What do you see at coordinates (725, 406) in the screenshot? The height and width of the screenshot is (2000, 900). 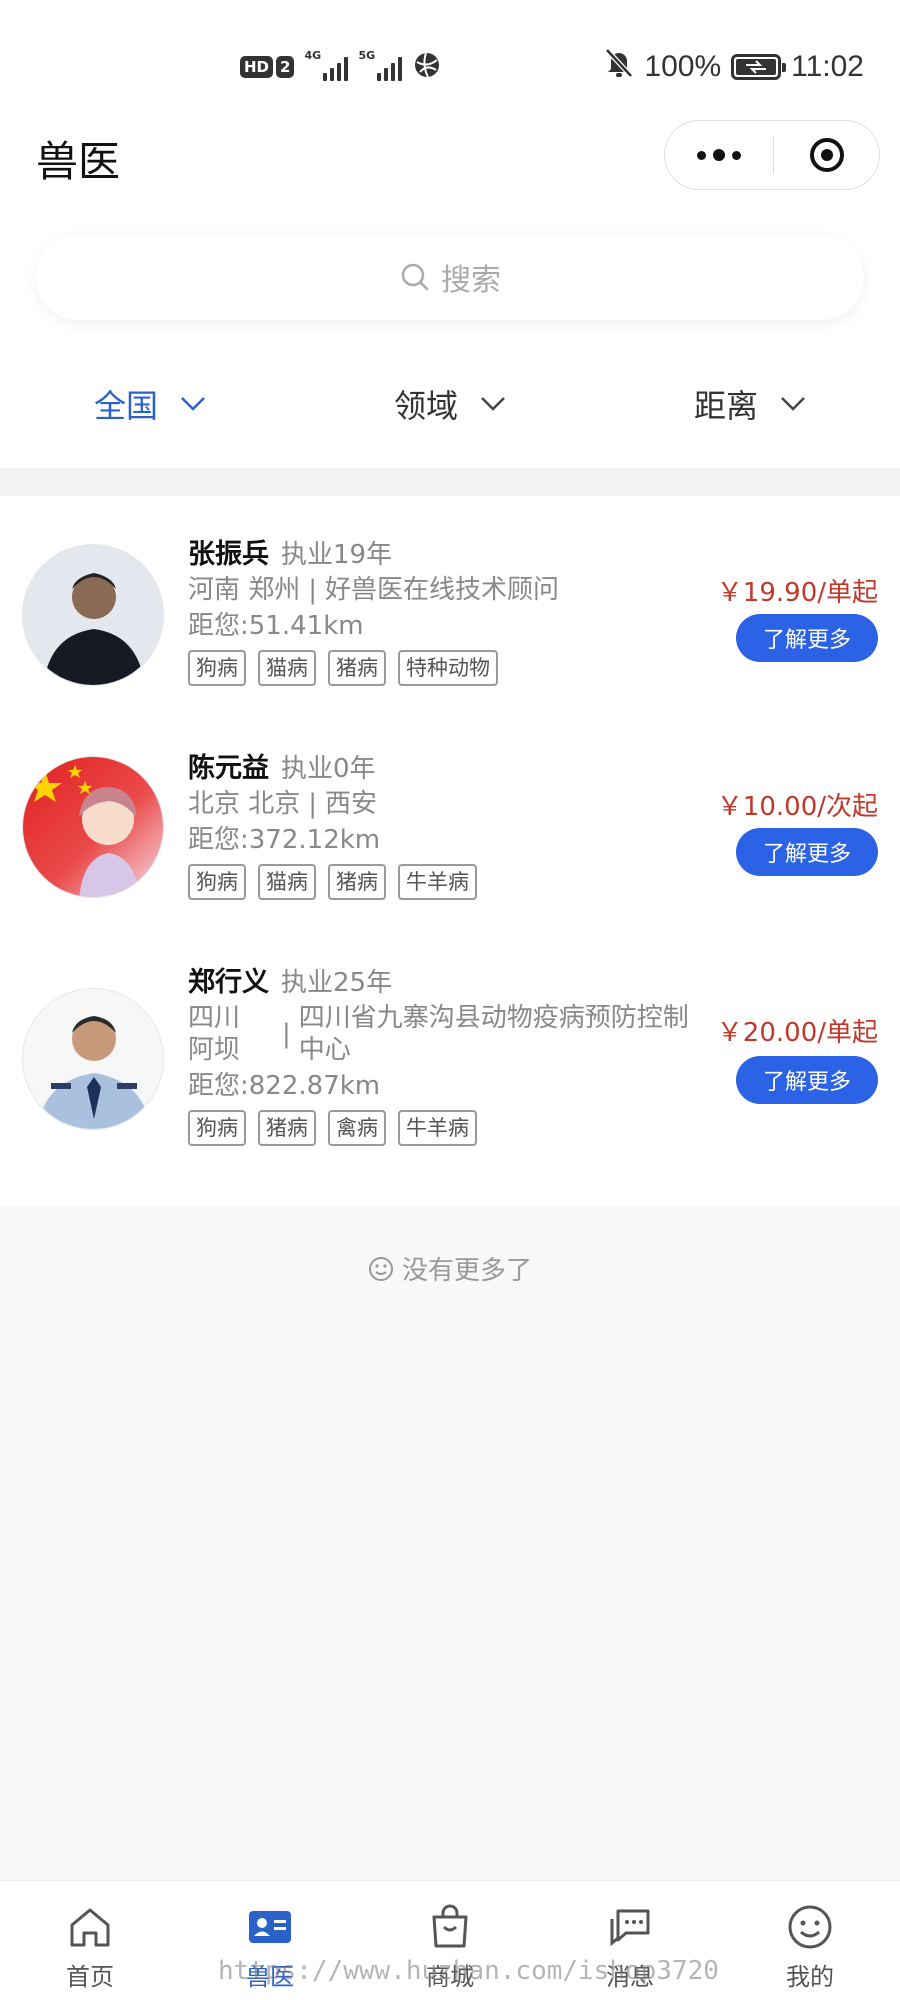 I see `filter-distance-label: 距离` at bounding box center [725, 406].